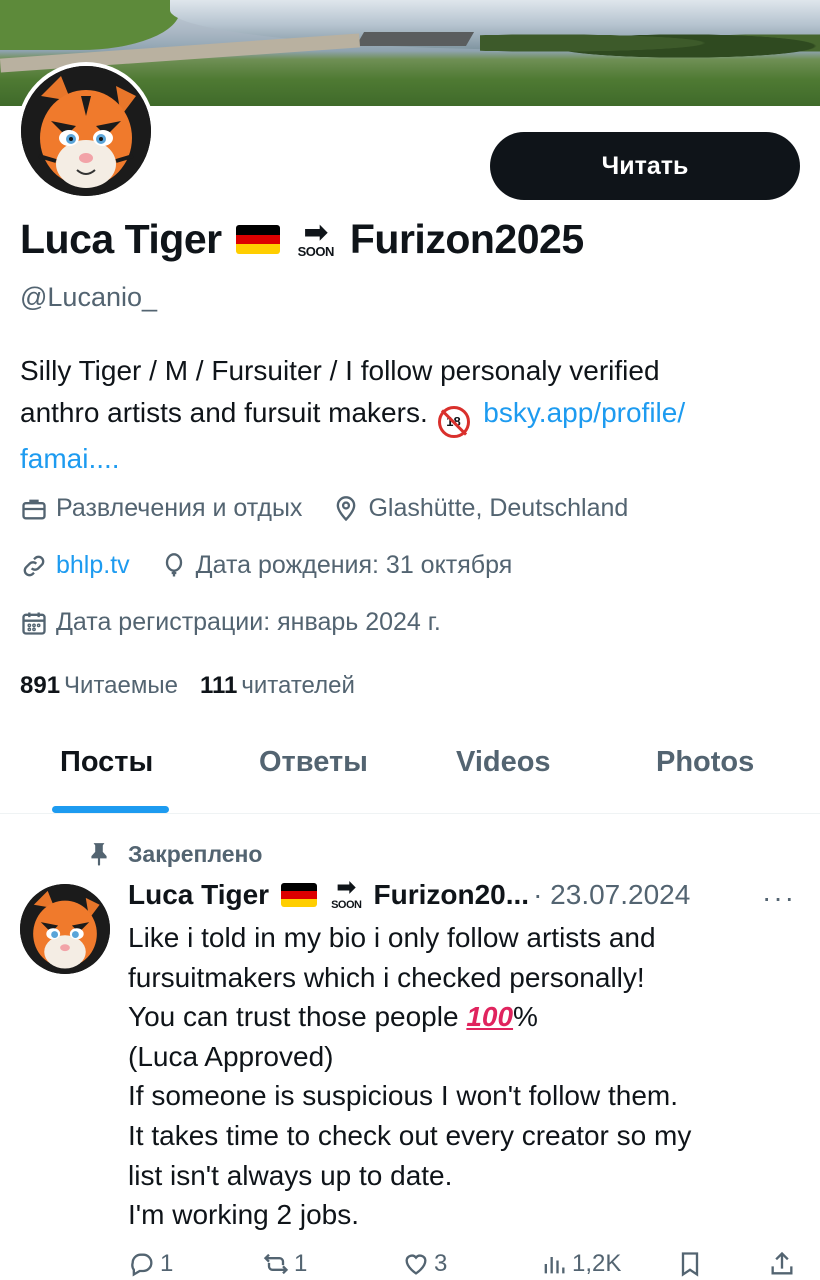 This screenshot has width=820, height=1280. What do you see at coordinates (346, 508) in the screenshot?
I see `location-pin-icon` at bounding box center [346, 508].